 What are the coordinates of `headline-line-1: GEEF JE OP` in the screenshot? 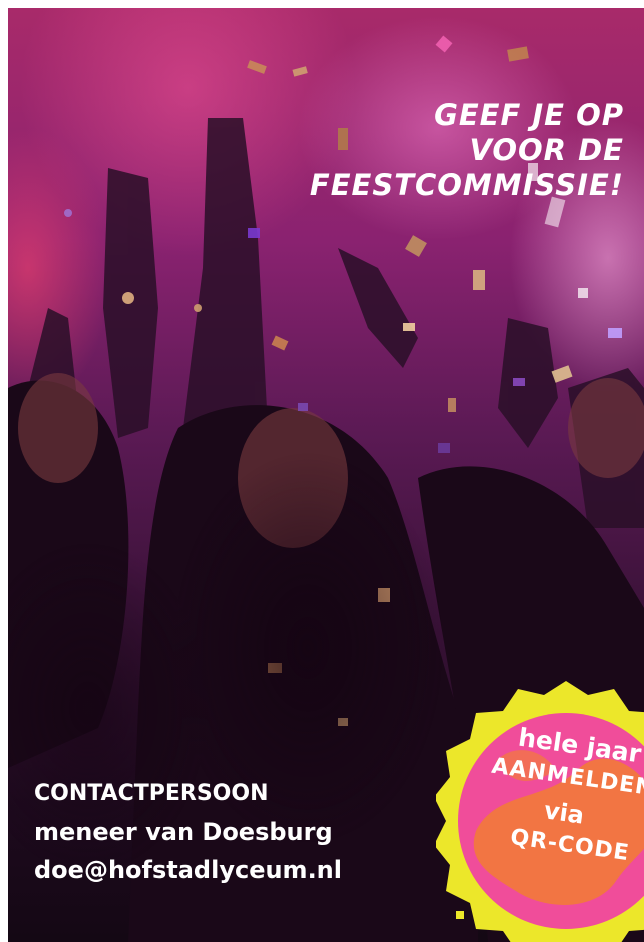 It's located at (529, 115).